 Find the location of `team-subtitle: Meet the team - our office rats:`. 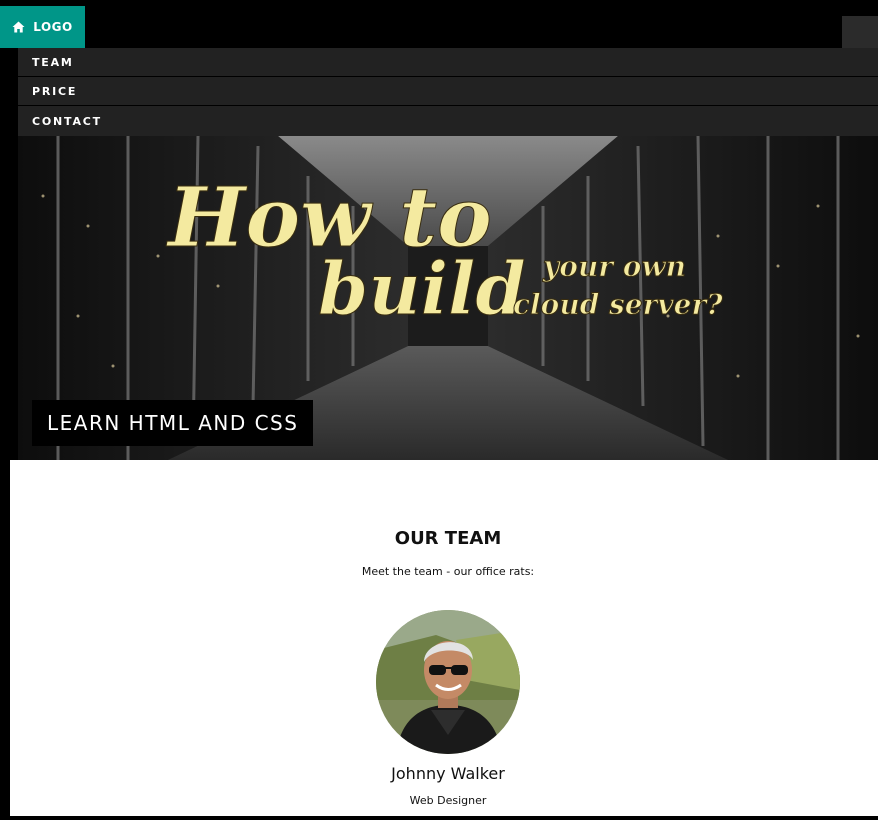

team-subtitle: Meet the team - our office rats: is located at coordinates (448, 571).